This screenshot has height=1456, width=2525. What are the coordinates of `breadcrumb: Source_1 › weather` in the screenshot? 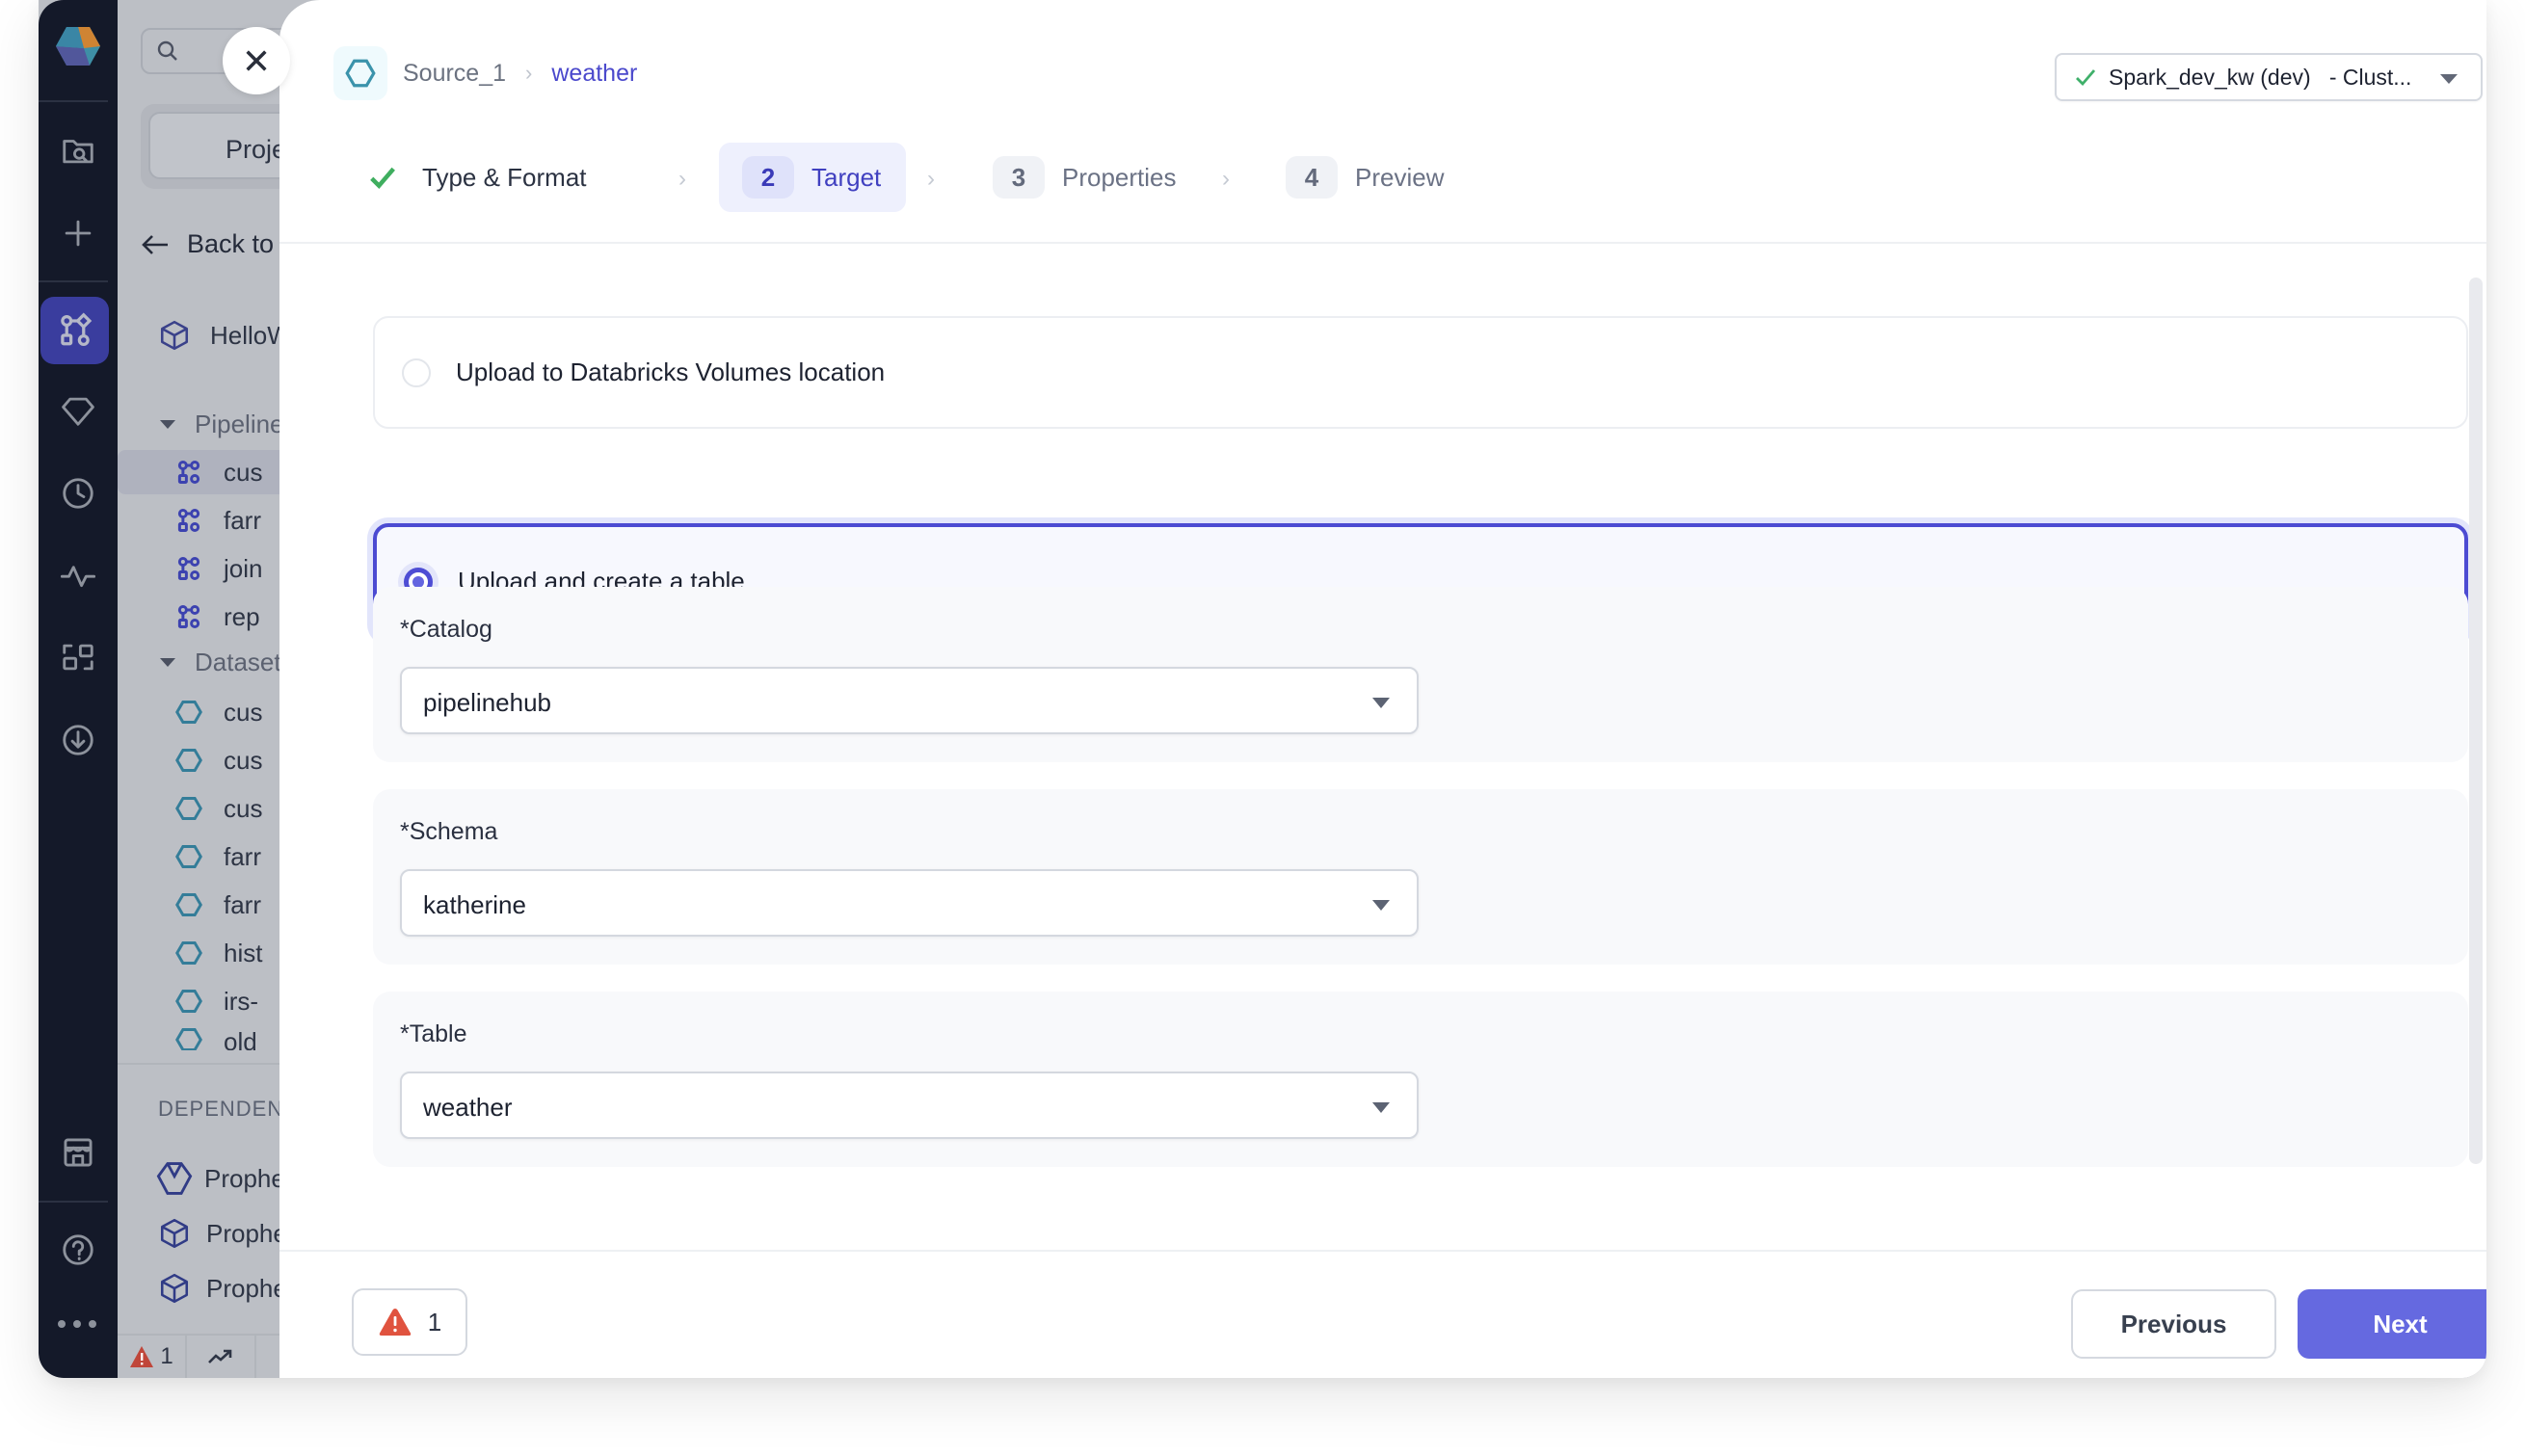 It's located at (485, 73).